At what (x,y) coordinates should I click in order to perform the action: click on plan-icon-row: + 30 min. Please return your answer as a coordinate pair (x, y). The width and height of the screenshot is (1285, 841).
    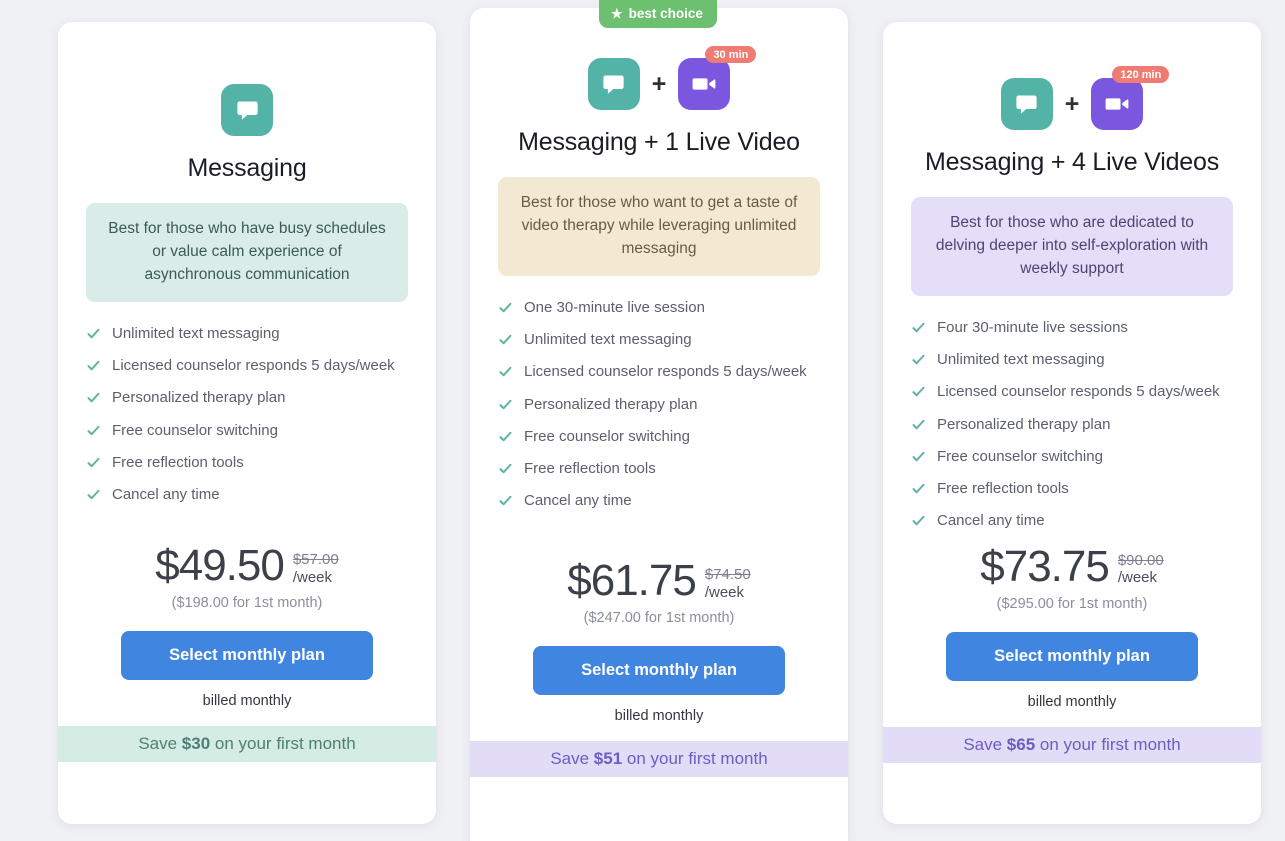
    Looking at the image, I should click on (659, 78).